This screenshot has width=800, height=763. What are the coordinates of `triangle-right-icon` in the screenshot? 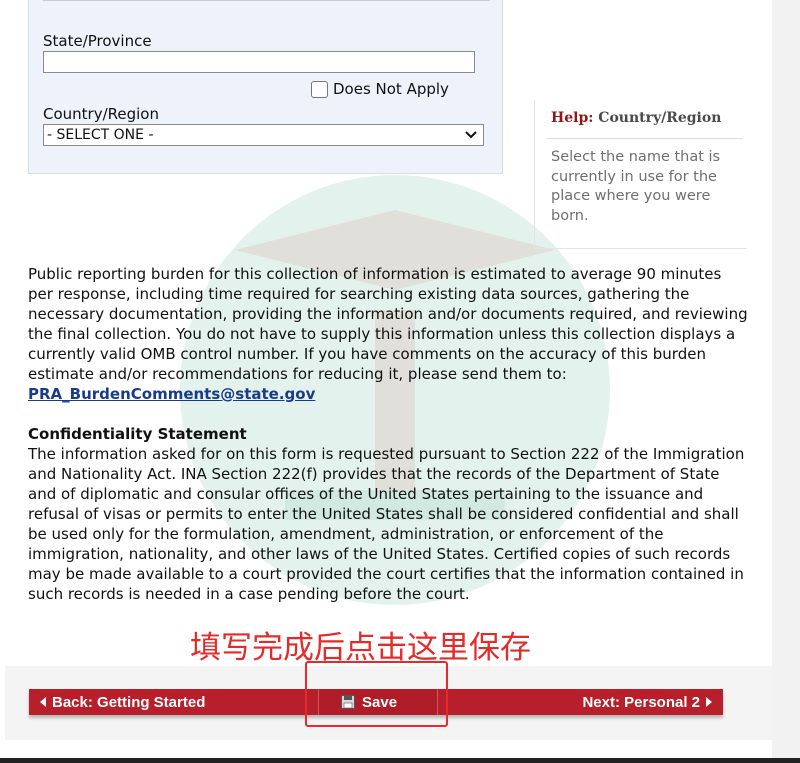 It's located at (709, 702).